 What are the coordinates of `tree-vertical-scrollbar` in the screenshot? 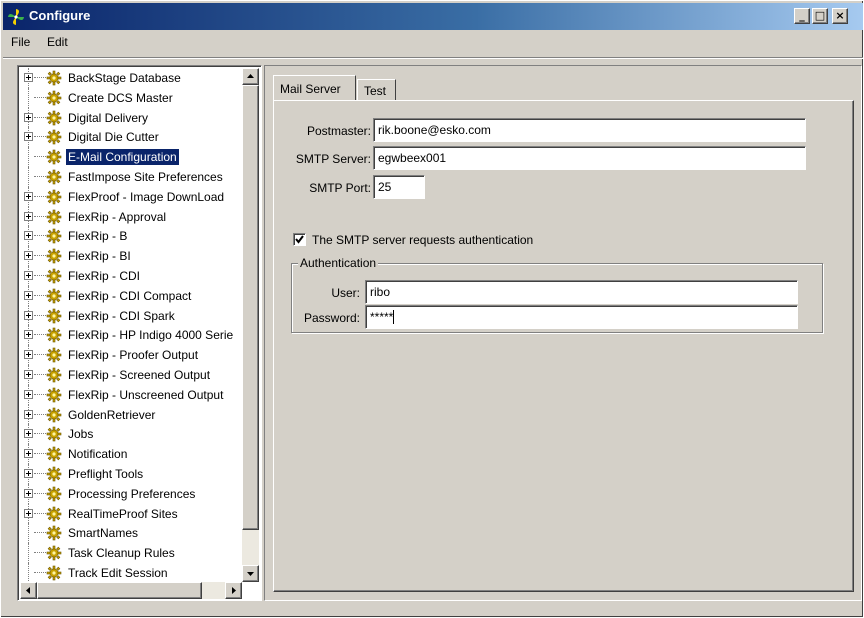 It's located at (250, 325).